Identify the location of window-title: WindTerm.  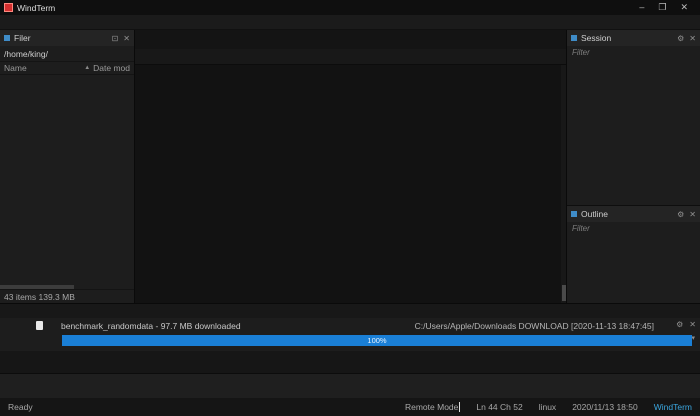
(36, 7).